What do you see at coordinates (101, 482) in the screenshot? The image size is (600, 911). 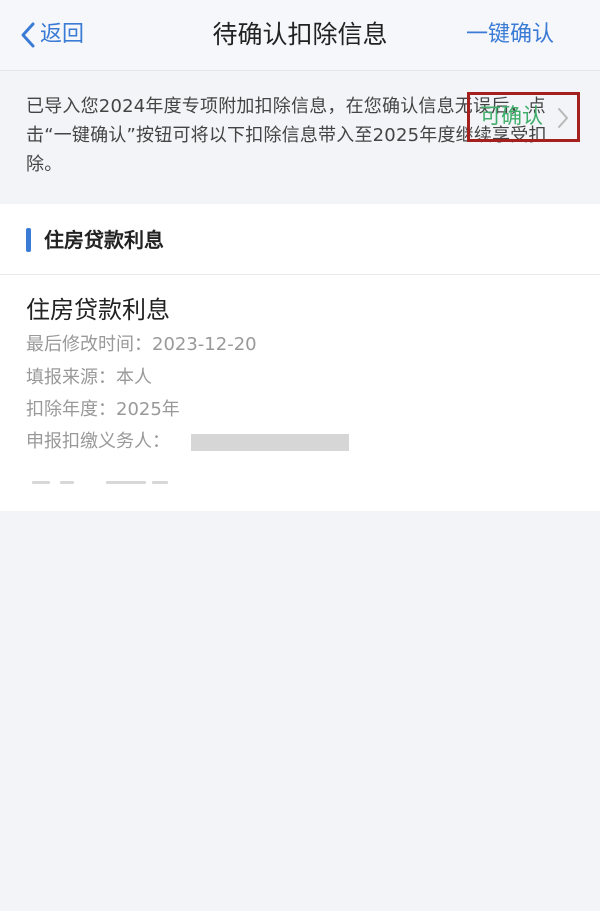 I see `cut-off-detail-row` at bounding box center [101, 482].